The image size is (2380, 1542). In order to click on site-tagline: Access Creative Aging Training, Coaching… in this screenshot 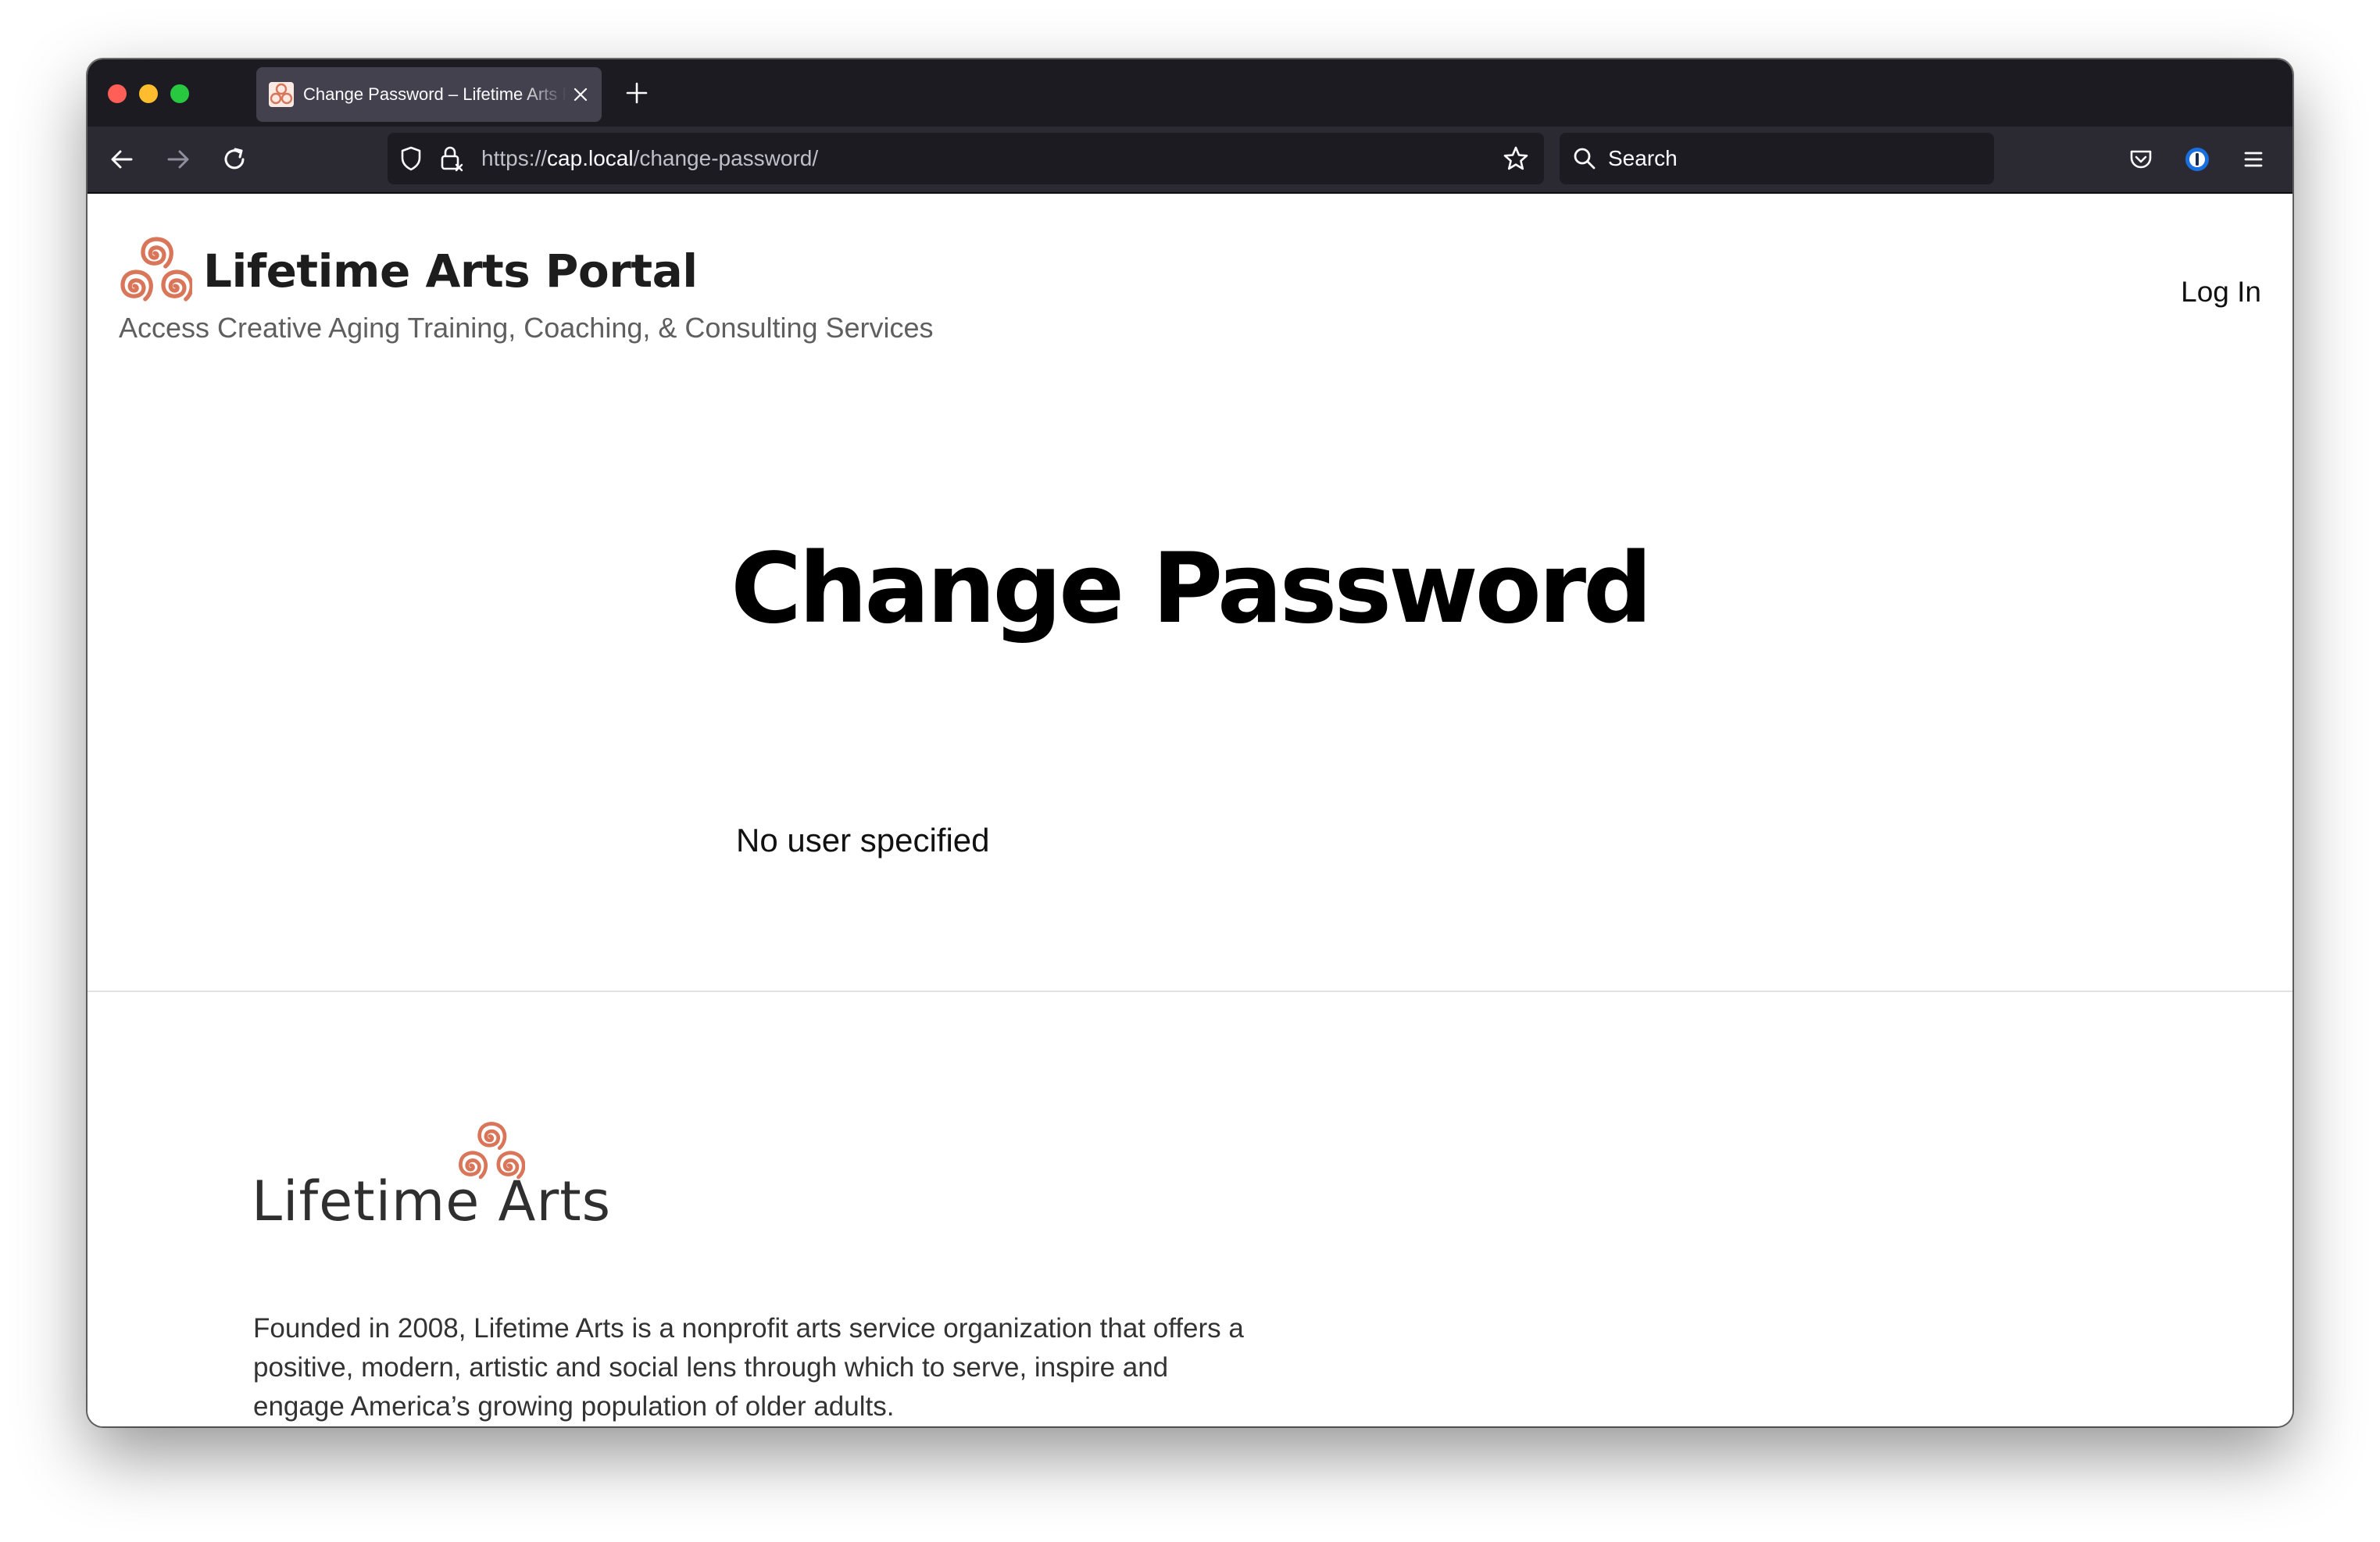, I will do `click(526, 328)`.